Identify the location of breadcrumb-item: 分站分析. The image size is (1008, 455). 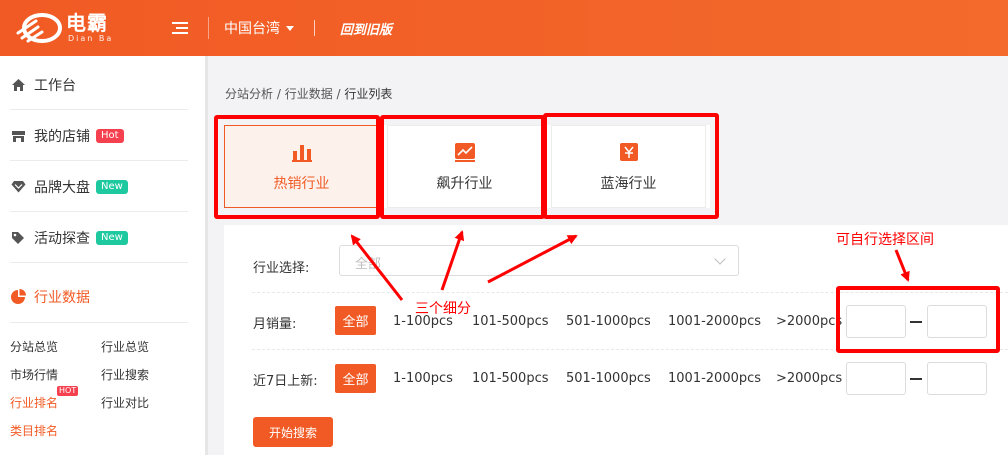
(249, 94).